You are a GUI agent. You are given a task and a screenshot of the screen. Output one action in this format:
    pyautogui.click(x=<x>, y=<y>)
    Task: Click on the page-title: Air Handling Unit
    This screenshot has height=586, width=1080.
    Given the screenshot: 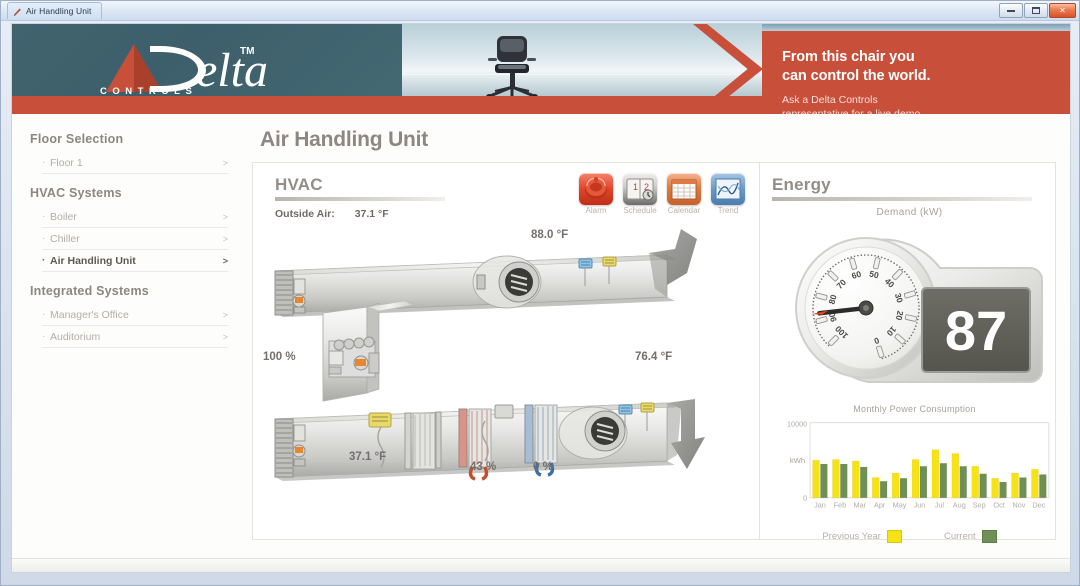 What is the action you would take?
    pyautogui.click(x=344, y=139)
    